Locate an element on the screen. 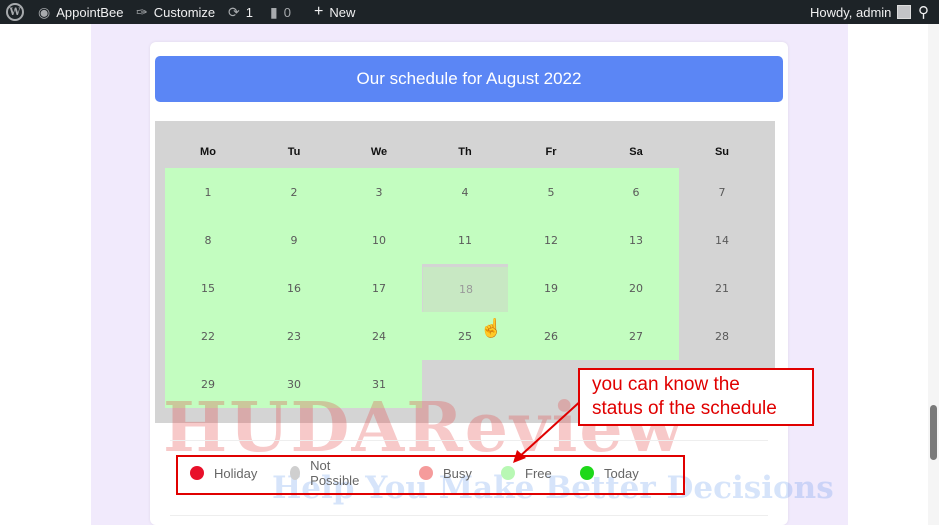  day-of-week-header: We is located at coordinates (379, 152).